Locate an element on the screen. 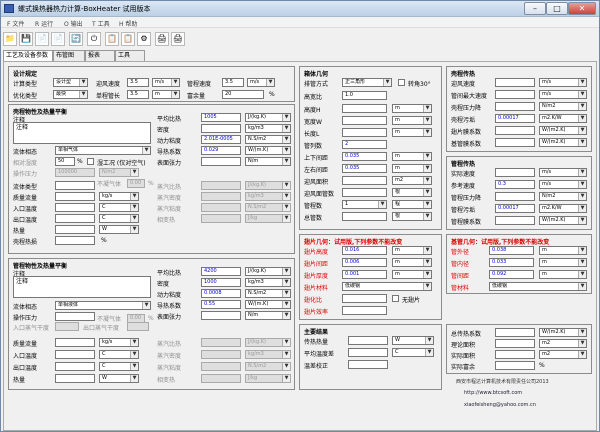 This screenshot has width=600, height=432. fin-ratio-input is located at coordinates (364, 298).